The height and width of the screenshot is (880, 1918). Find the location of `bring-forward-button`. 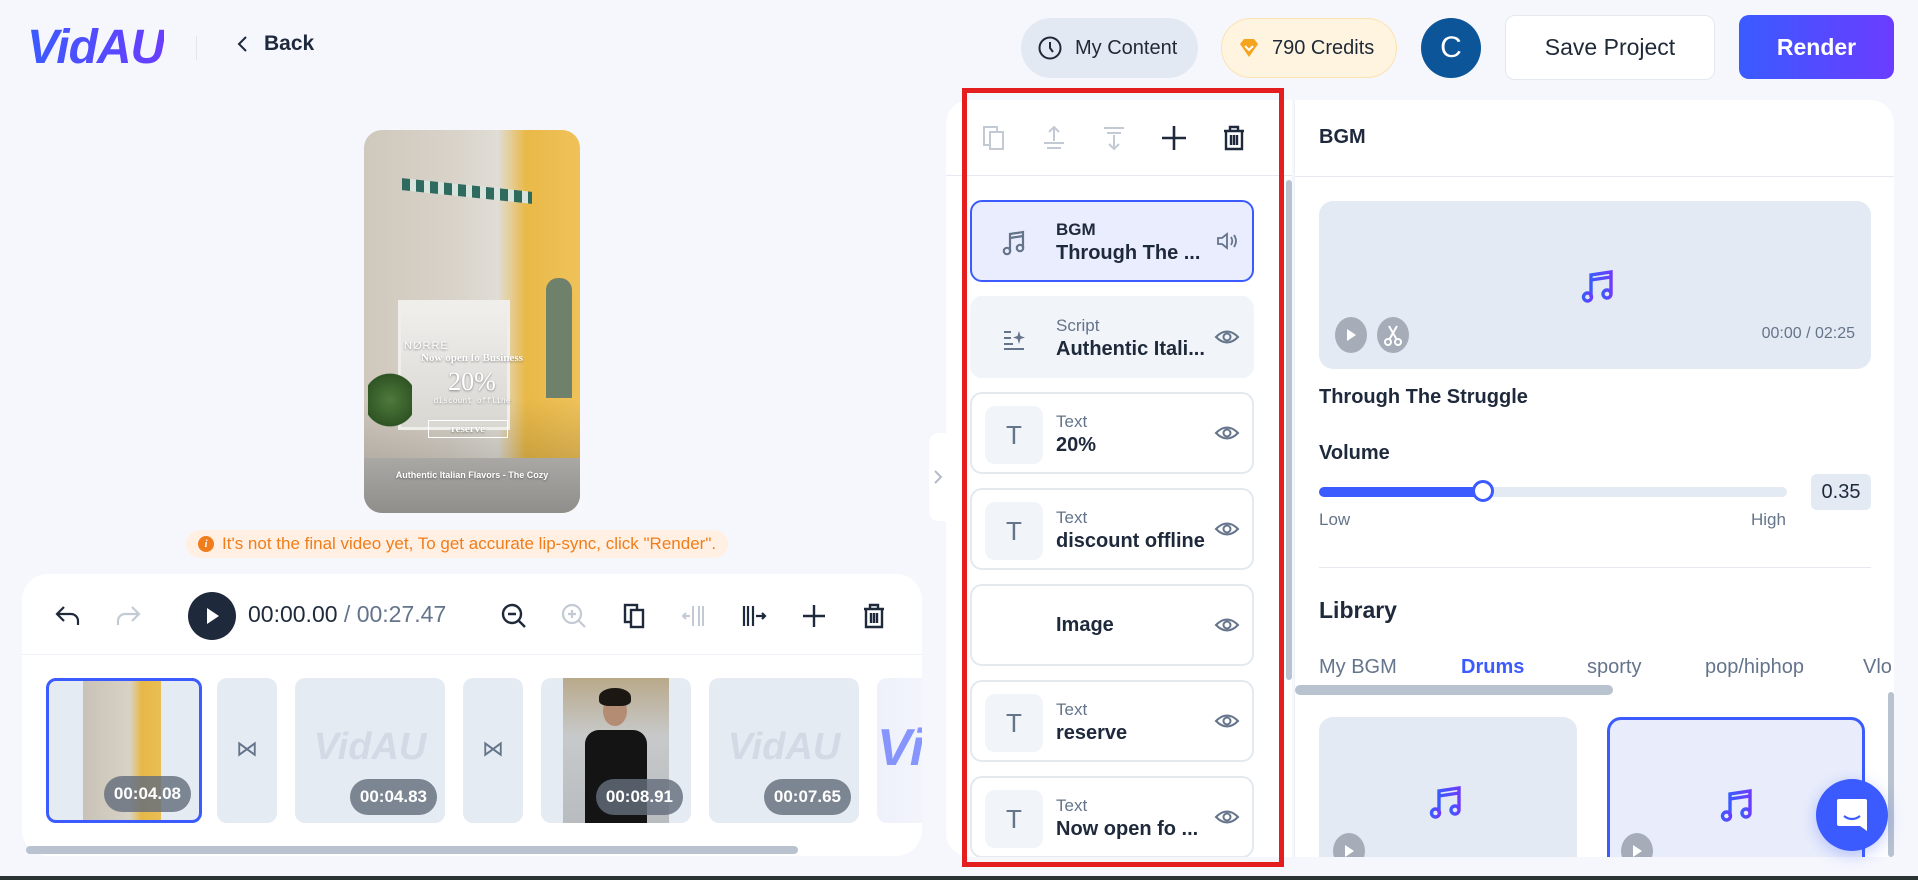

bring-forward-button is located at coordinates (1054, 138).